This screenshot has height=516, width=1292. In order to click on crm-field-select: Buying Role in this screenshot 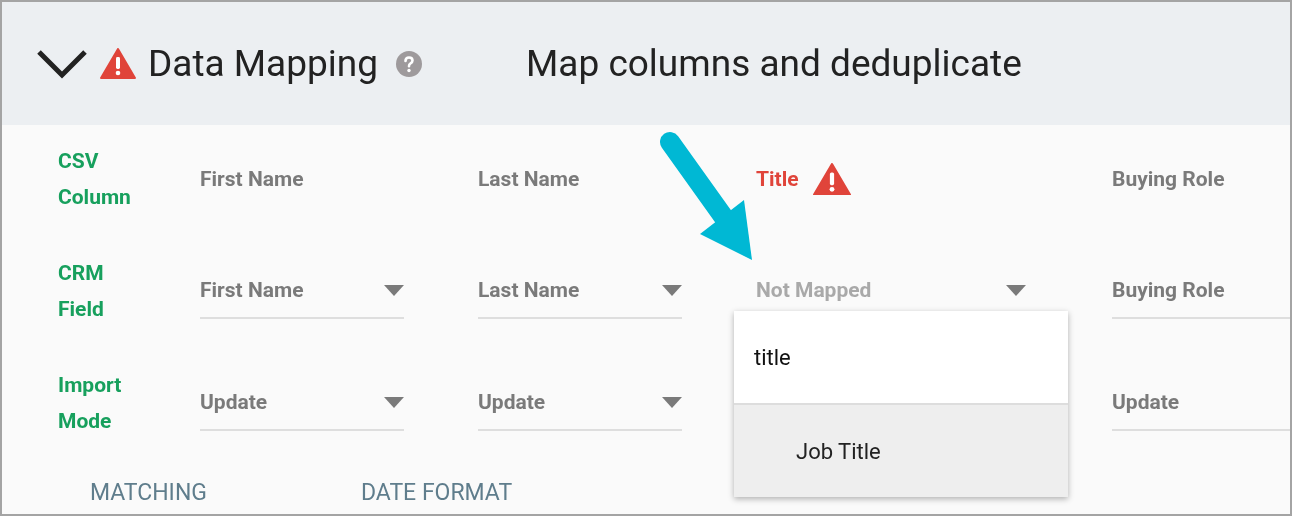, I will do `click(1201, 291)`.